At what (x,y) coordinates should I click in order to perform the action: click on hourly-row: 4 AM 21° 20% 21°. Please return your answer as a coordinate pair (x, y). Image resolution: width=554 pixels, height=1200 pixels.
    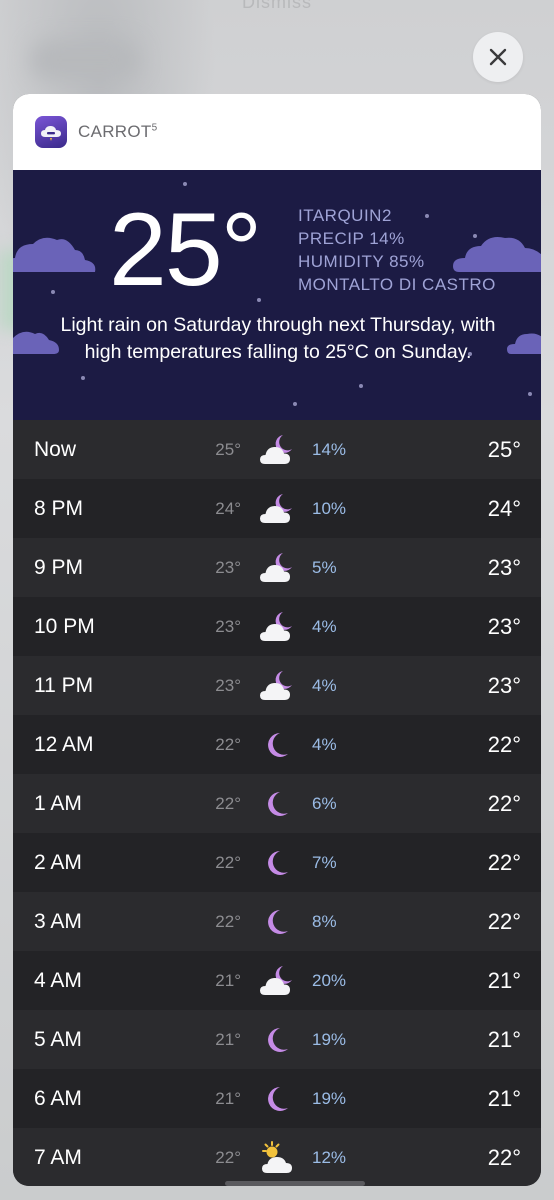
    Looking at the image, I should click on (277, 980).